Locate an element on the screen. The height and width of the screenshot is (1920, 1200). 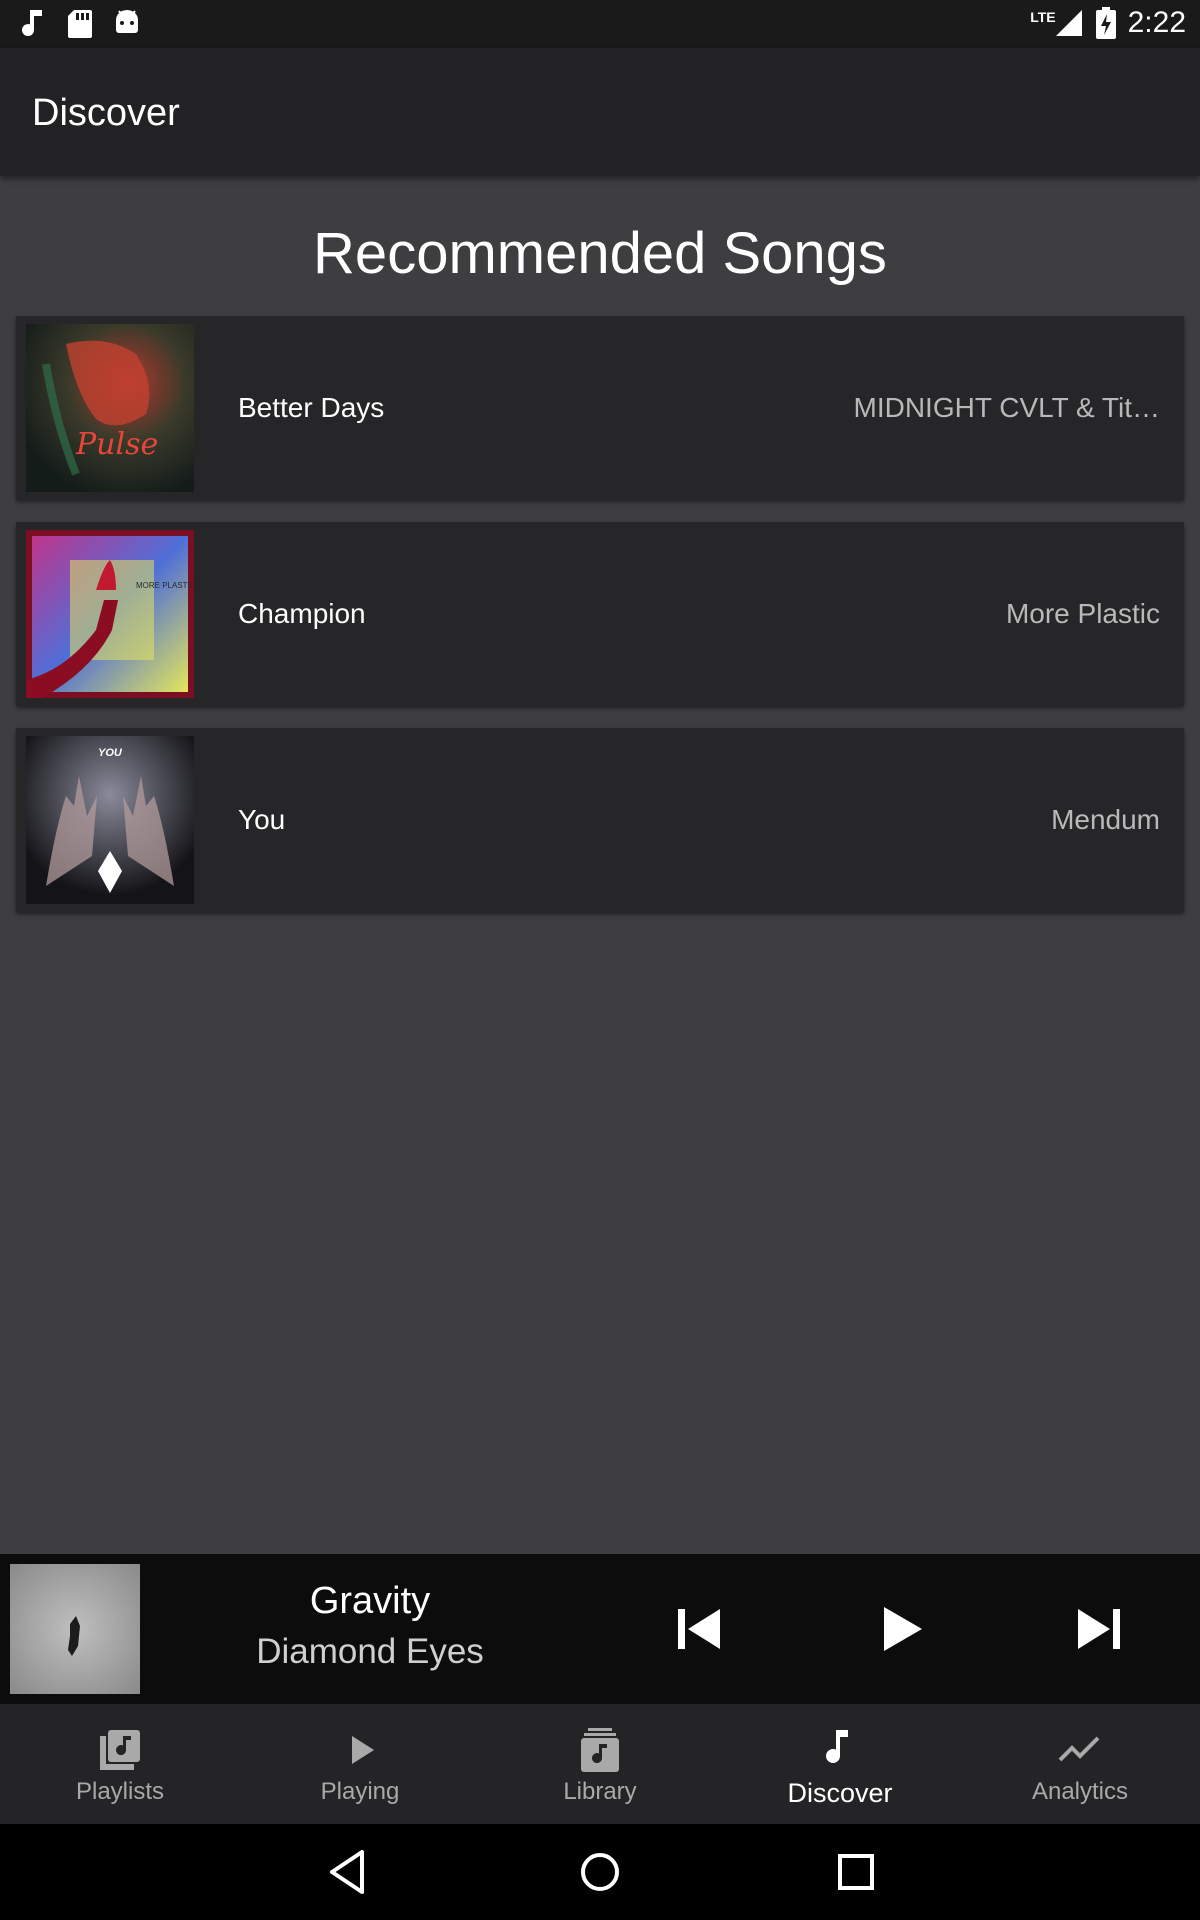
playlists-icon is located at coordinates (120, 1750).